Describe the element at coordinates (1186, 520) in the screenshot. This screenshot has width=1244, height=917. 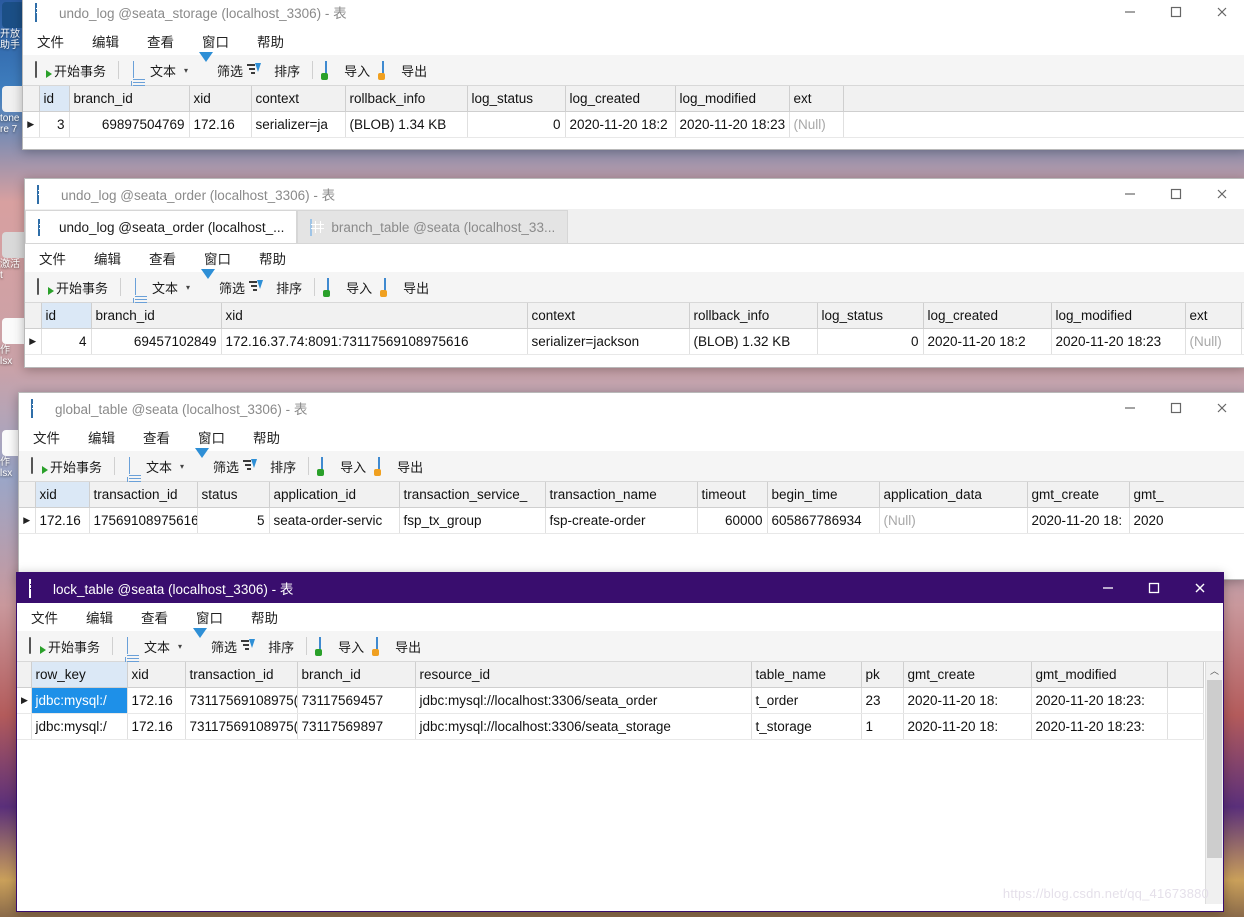
I see `cell-gmt-modified: 2020` at that location.